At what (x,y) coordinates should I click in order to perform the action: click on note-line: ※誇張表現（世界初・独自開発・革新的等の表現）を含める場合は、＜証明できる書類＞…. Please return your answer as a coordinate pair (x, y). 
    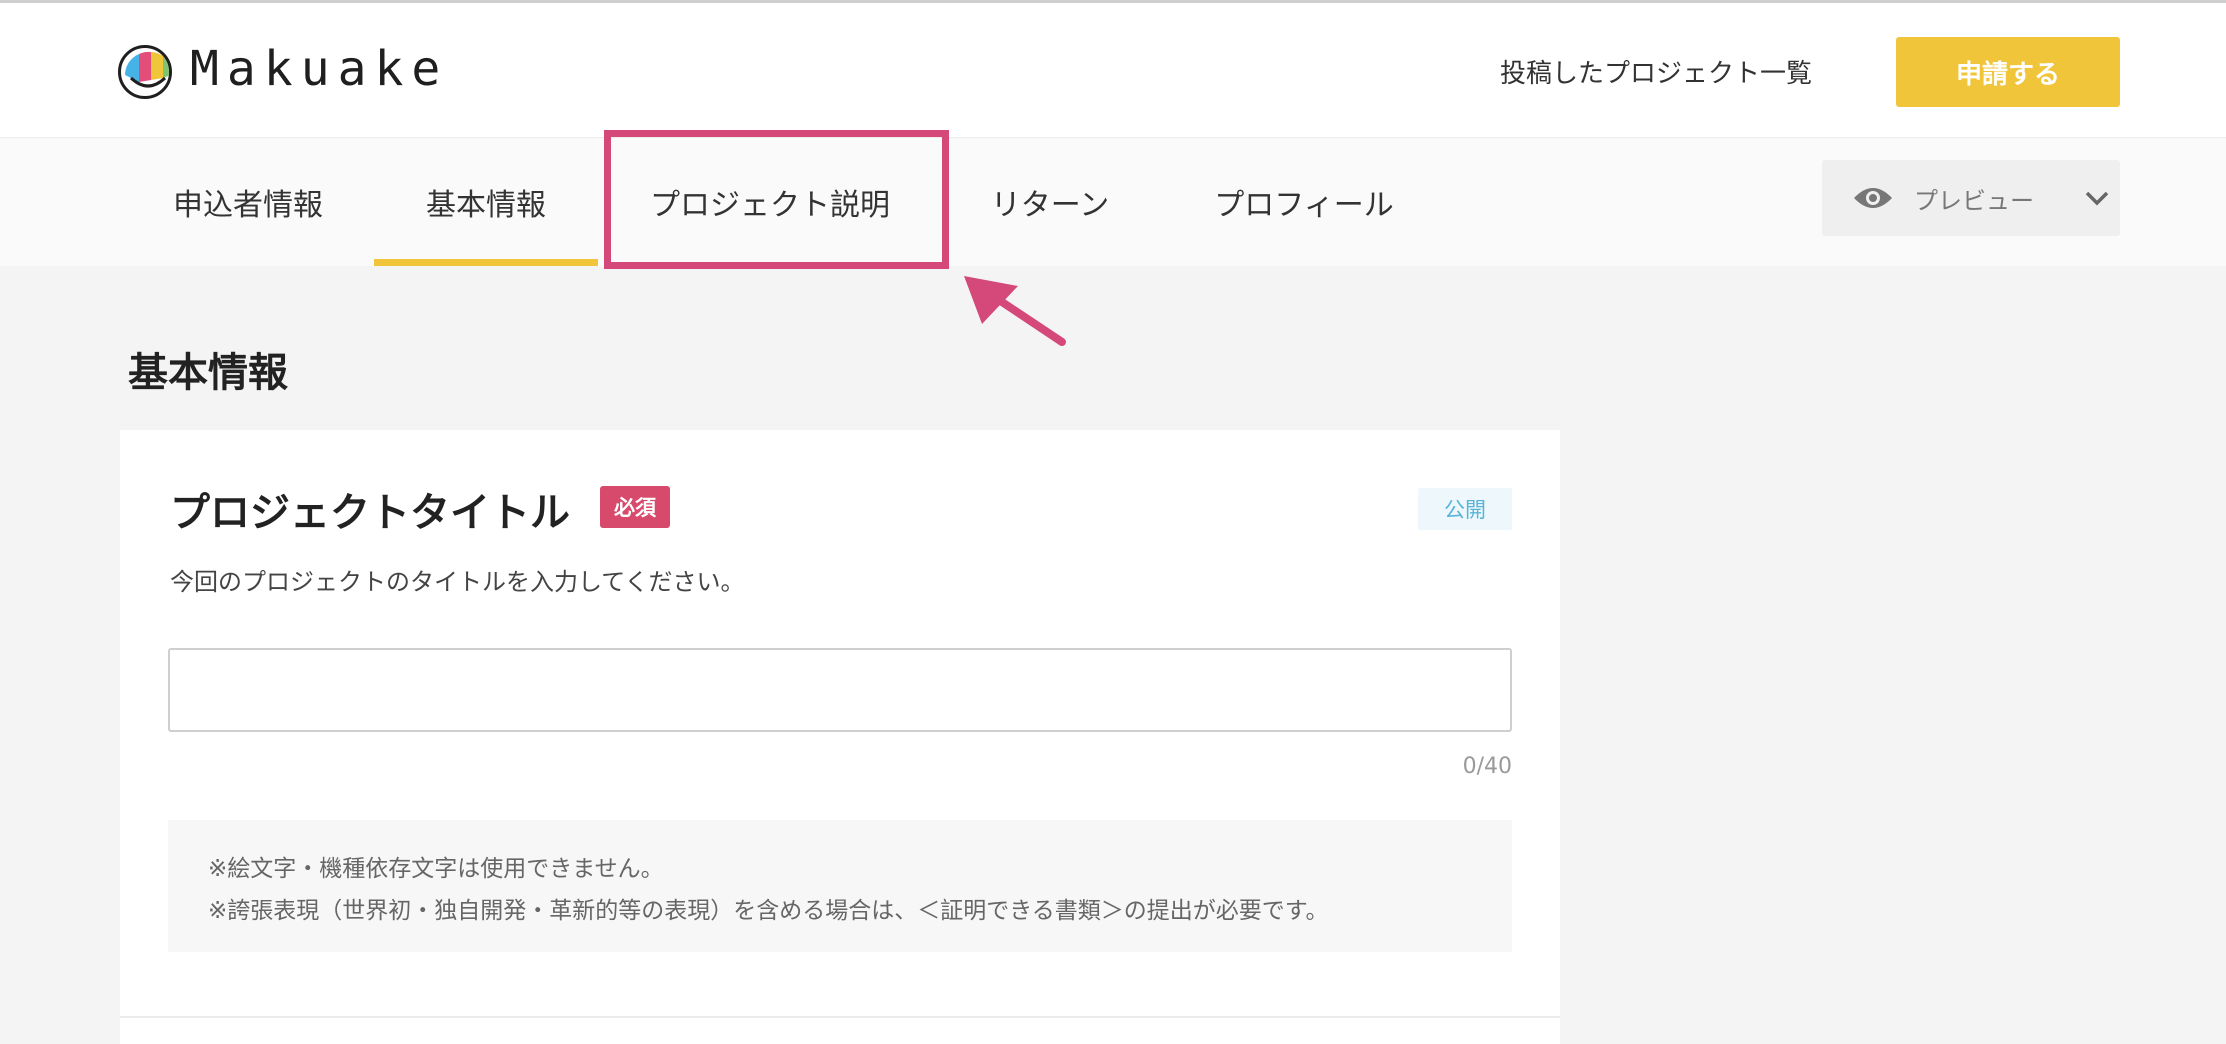
    Looking at the image, I should click on (768, 911).